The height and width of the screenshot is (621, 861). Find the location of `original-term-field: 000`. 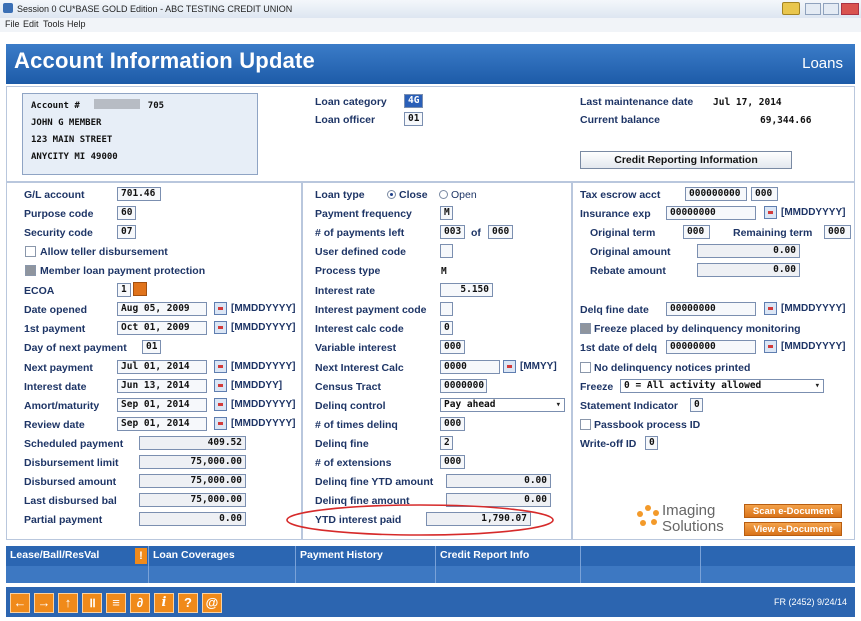

original-term-field: 000 is located at coordinates (696, 232).